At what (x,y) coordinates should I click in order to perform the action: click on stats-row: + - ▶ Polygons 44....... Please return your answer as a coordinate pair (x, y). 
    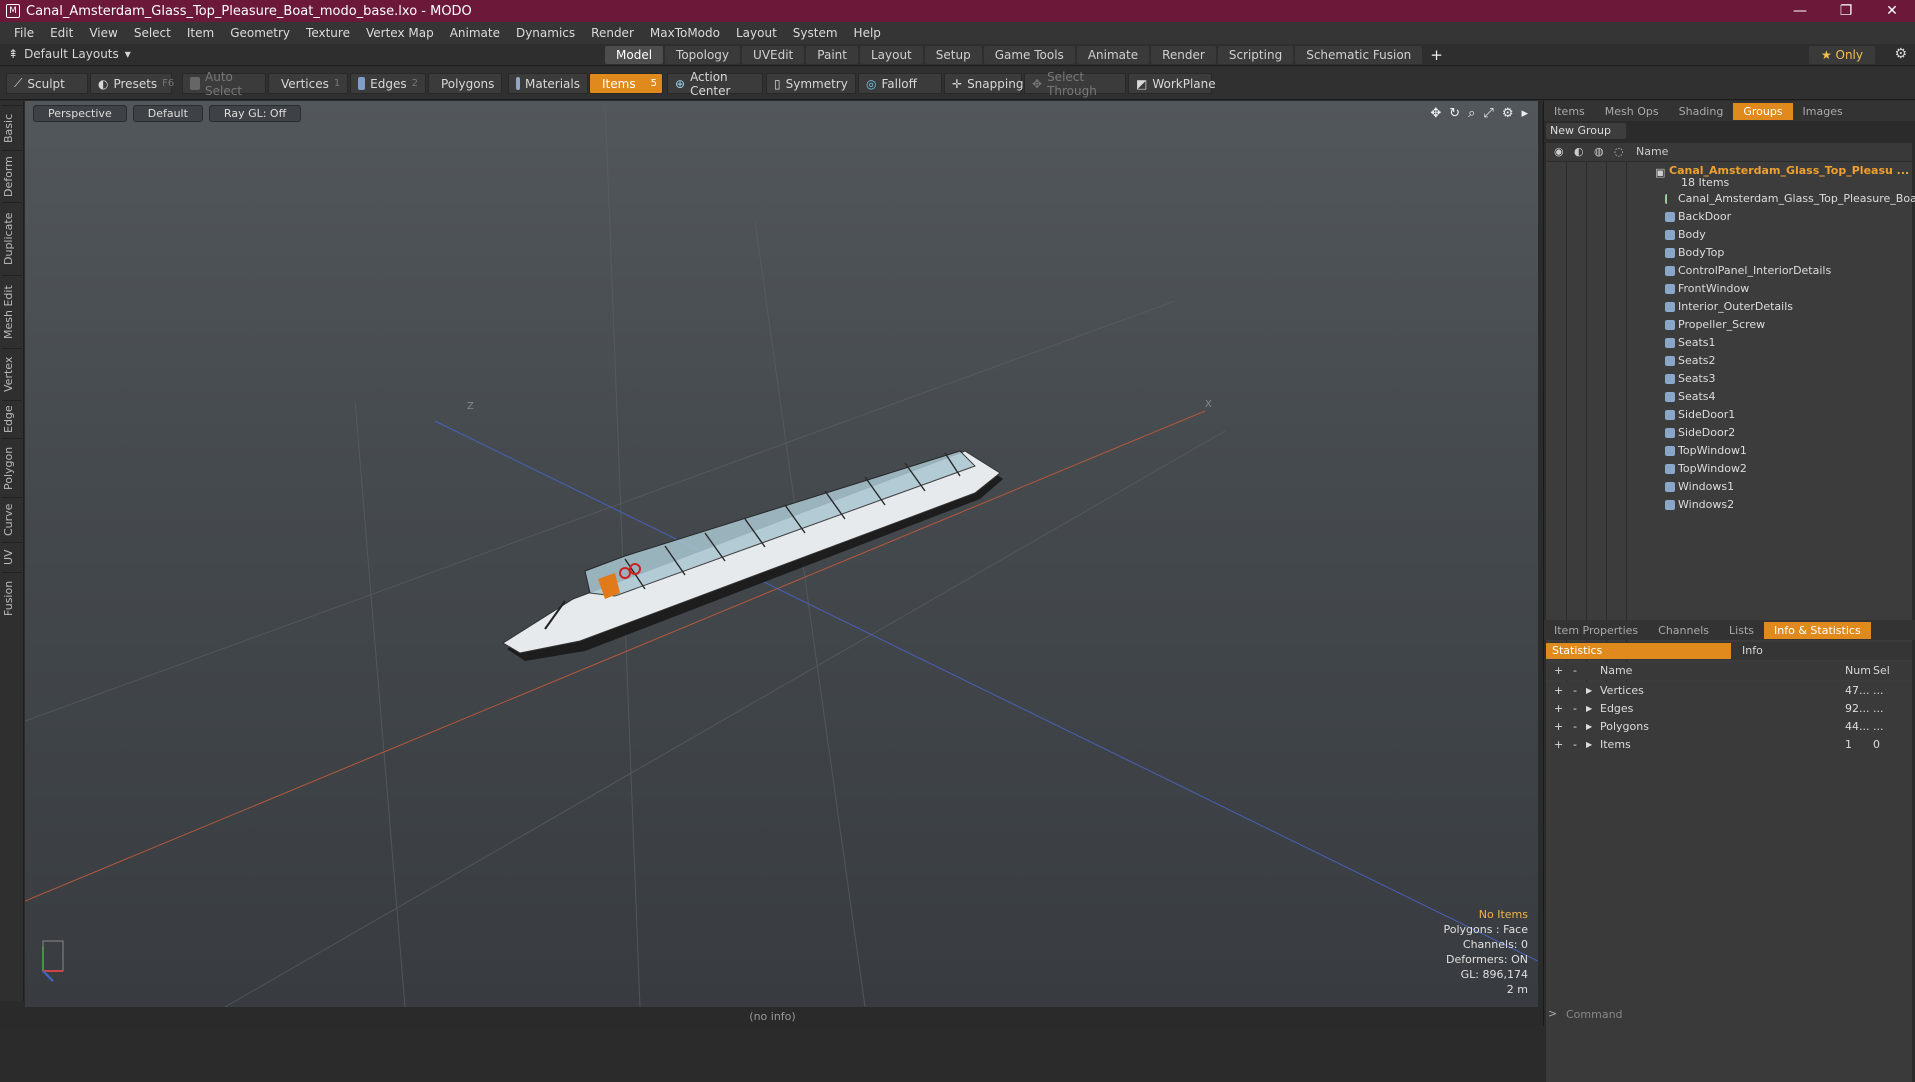
    Looking at the image, I should click on (1729, 727).